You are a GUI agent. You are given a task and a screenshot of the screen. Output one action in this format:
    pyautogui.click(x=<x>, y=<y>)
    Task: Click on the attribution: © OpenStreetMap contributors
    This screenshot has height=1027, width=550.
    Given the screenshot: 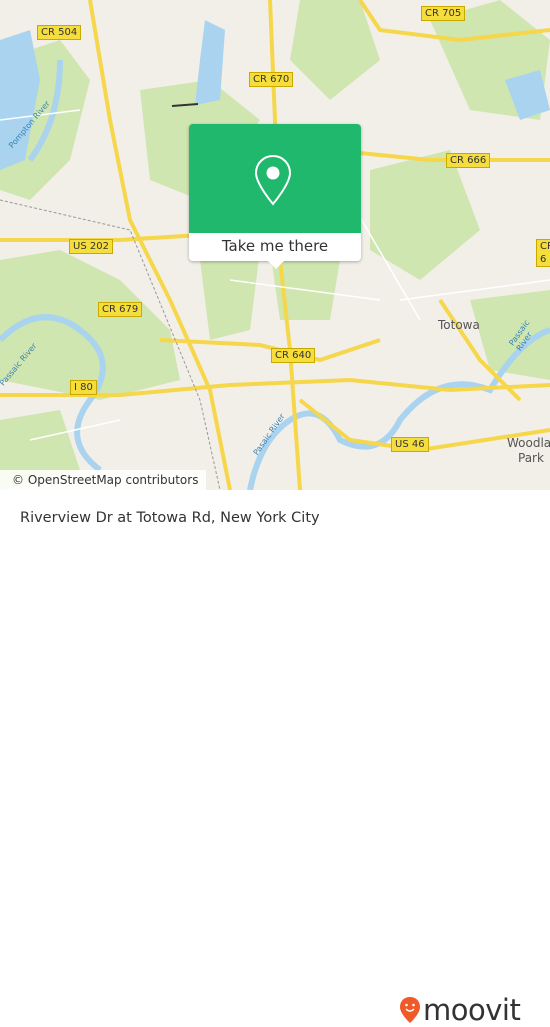 What is the action you would take?
    pyautogui.click(x=103, y=480)
    